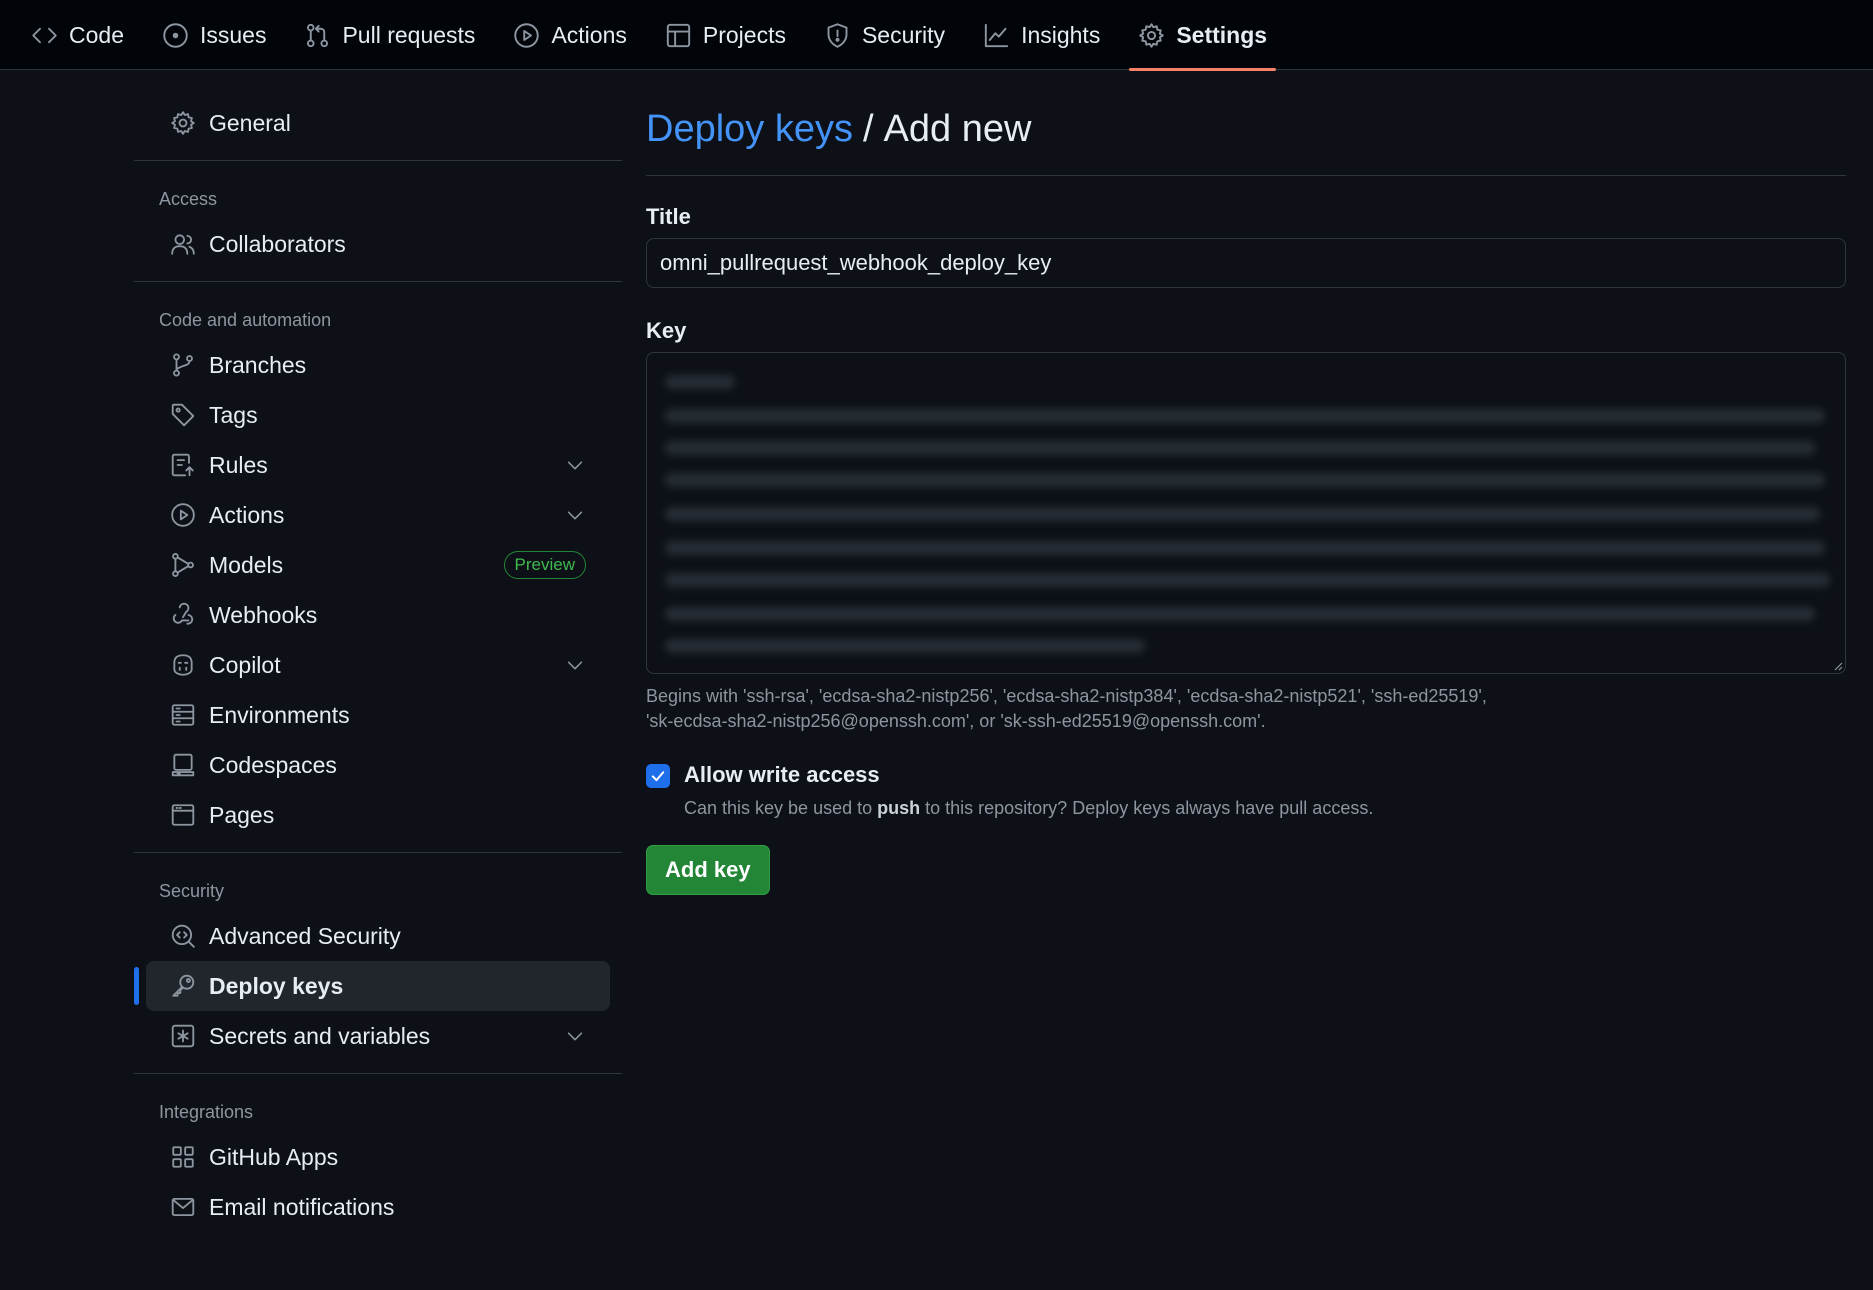 This screenshot has height=1290, width=1873. I want to click on server-icon, so click(183, 715).